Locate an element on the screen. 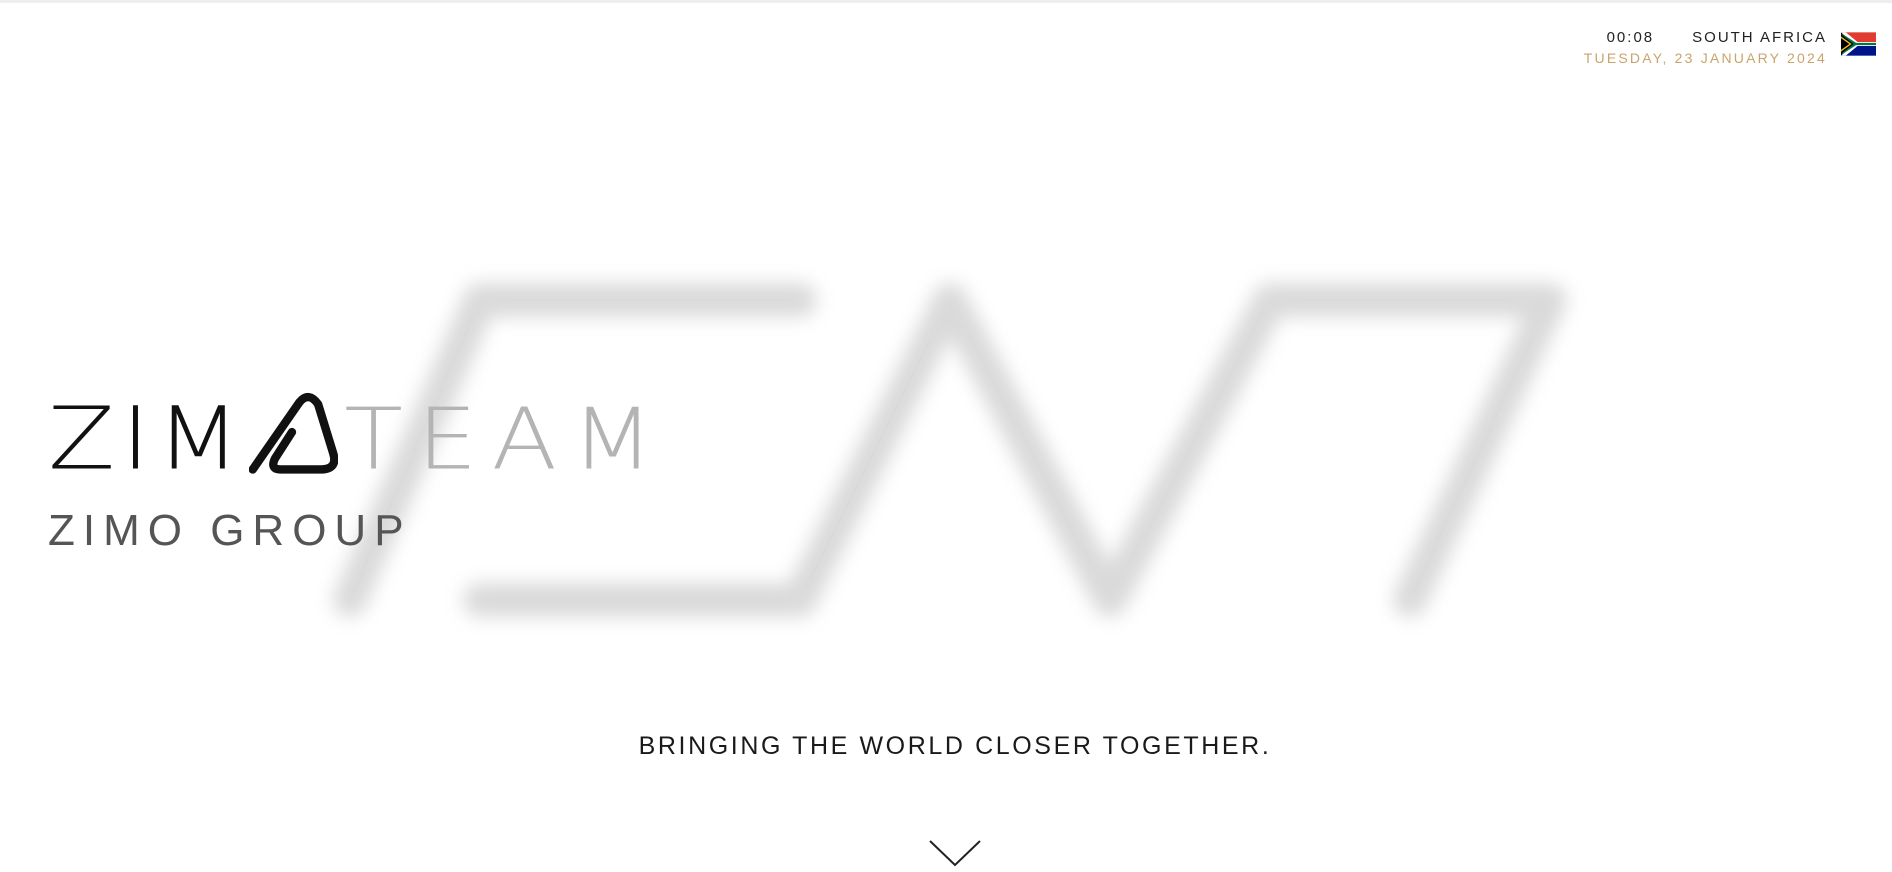  logo-a-glyph-icon is located at coordinates (293, 433).